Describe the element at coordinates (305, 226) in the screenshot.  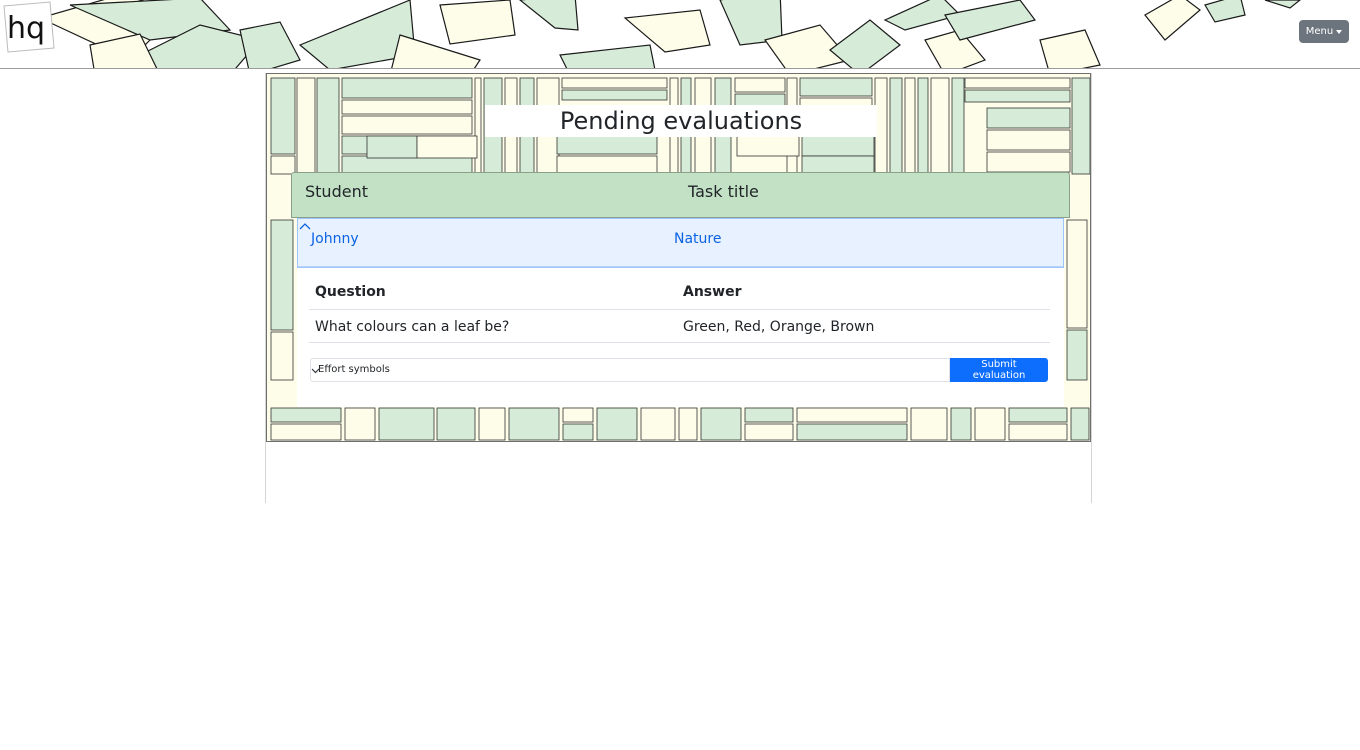
I see `chevron-up-icon` at that location.